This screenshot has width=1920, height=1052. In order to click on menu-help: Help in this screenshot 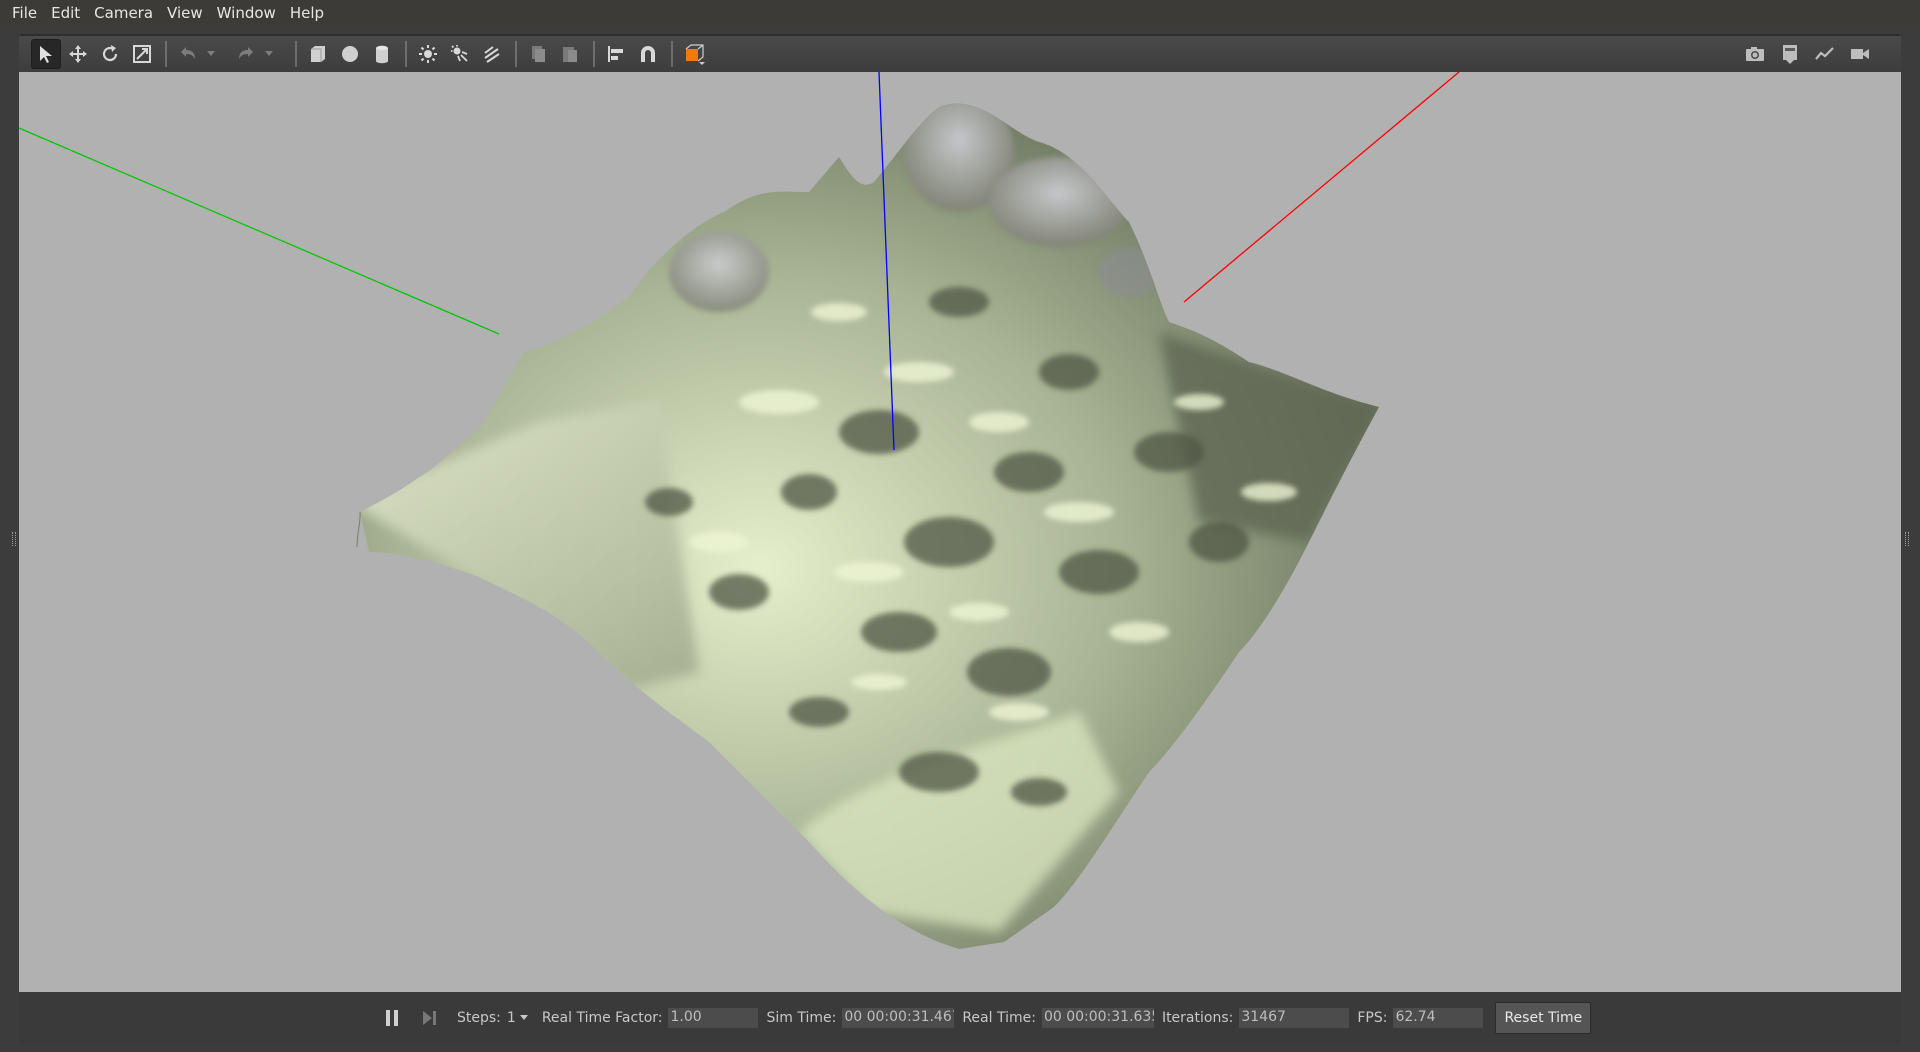, I will do `click(308, 13)`.